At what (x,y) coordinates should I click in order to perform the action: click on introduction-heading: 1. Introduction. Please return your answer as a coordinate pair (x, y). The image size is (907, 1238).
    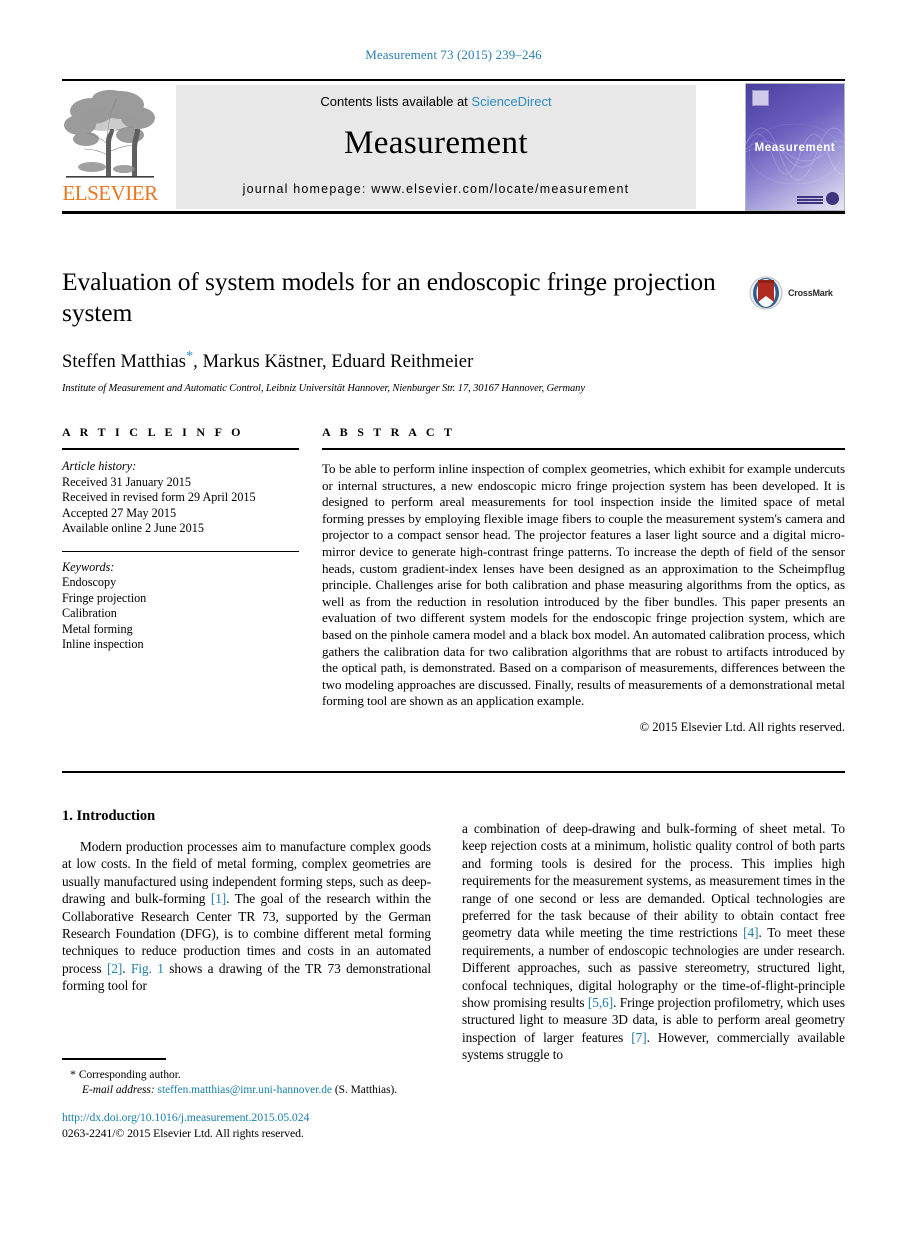
    Looking at the image, I should click on (109, 816).